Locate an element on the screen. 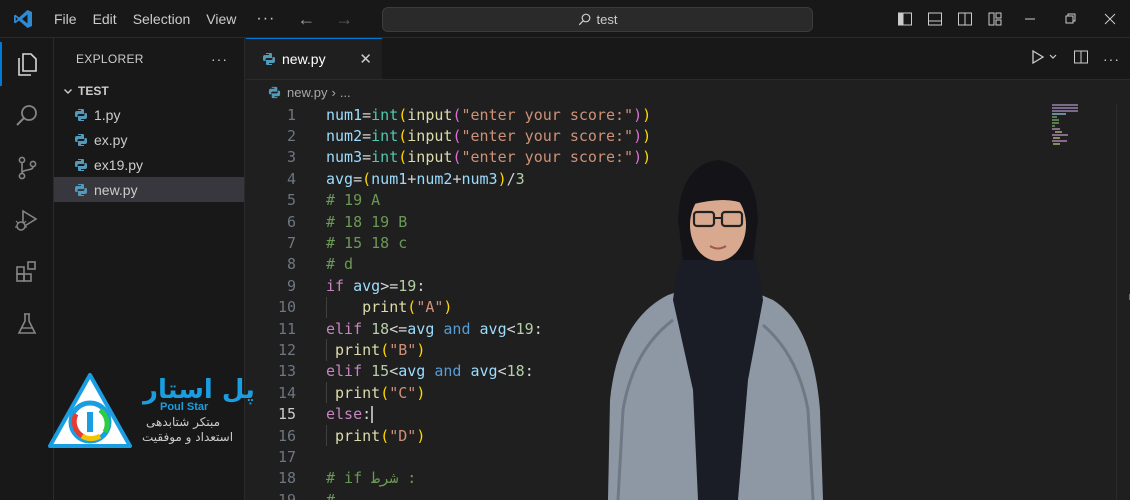 The width and height of the screenshot is (1130, 500). chevron-right-icon: › is located at coordinates (333, 92).